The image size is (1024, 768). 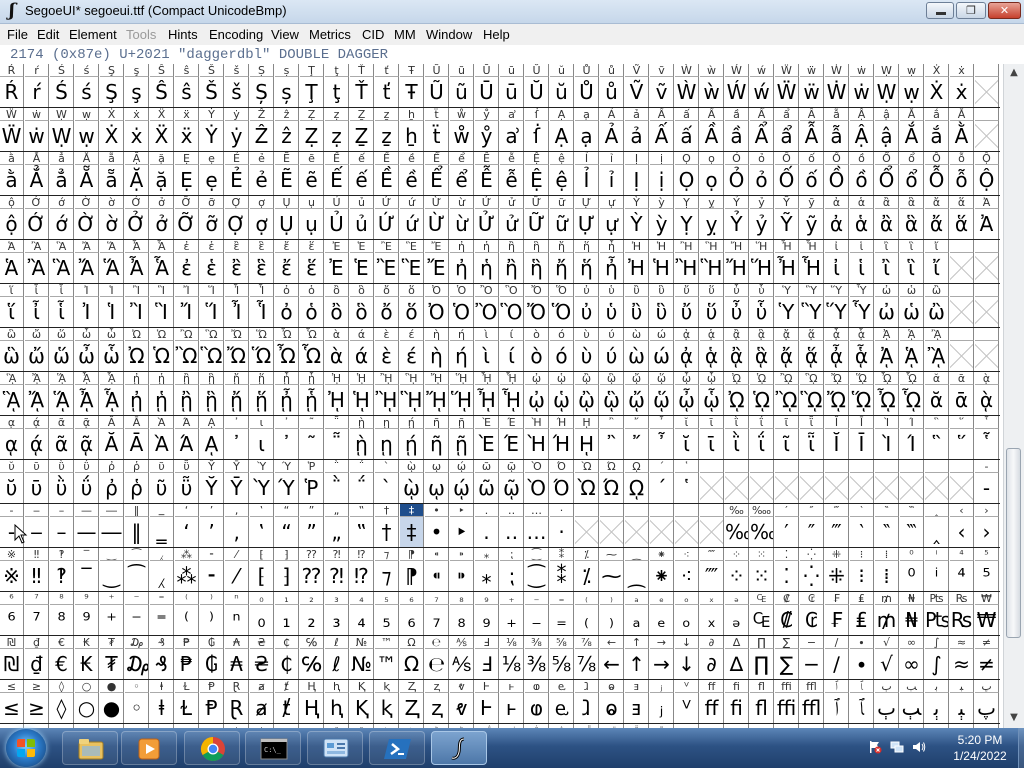 I want to click on glyph-cell-label: ὥ, so click(x=62, y=334).